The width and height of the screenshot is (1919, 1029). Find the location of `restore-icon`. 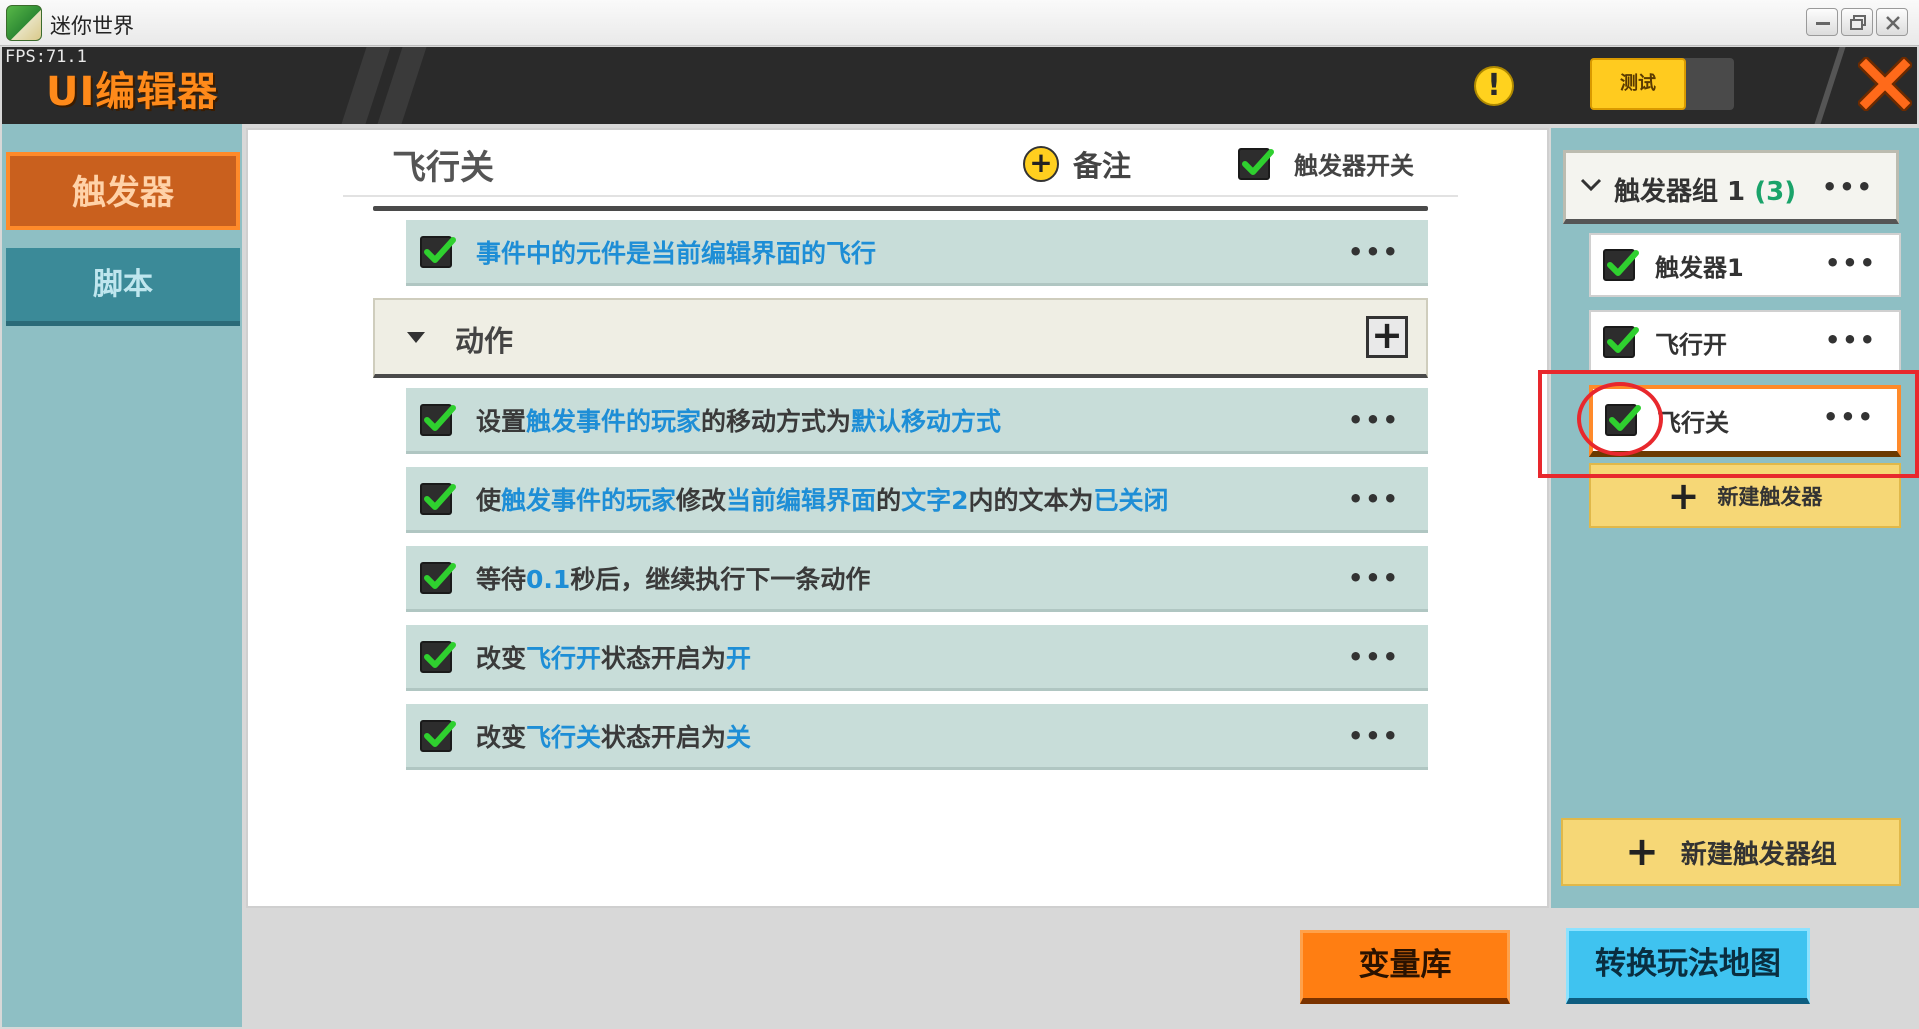

restore-icon is located at coordinates (1858, 22).